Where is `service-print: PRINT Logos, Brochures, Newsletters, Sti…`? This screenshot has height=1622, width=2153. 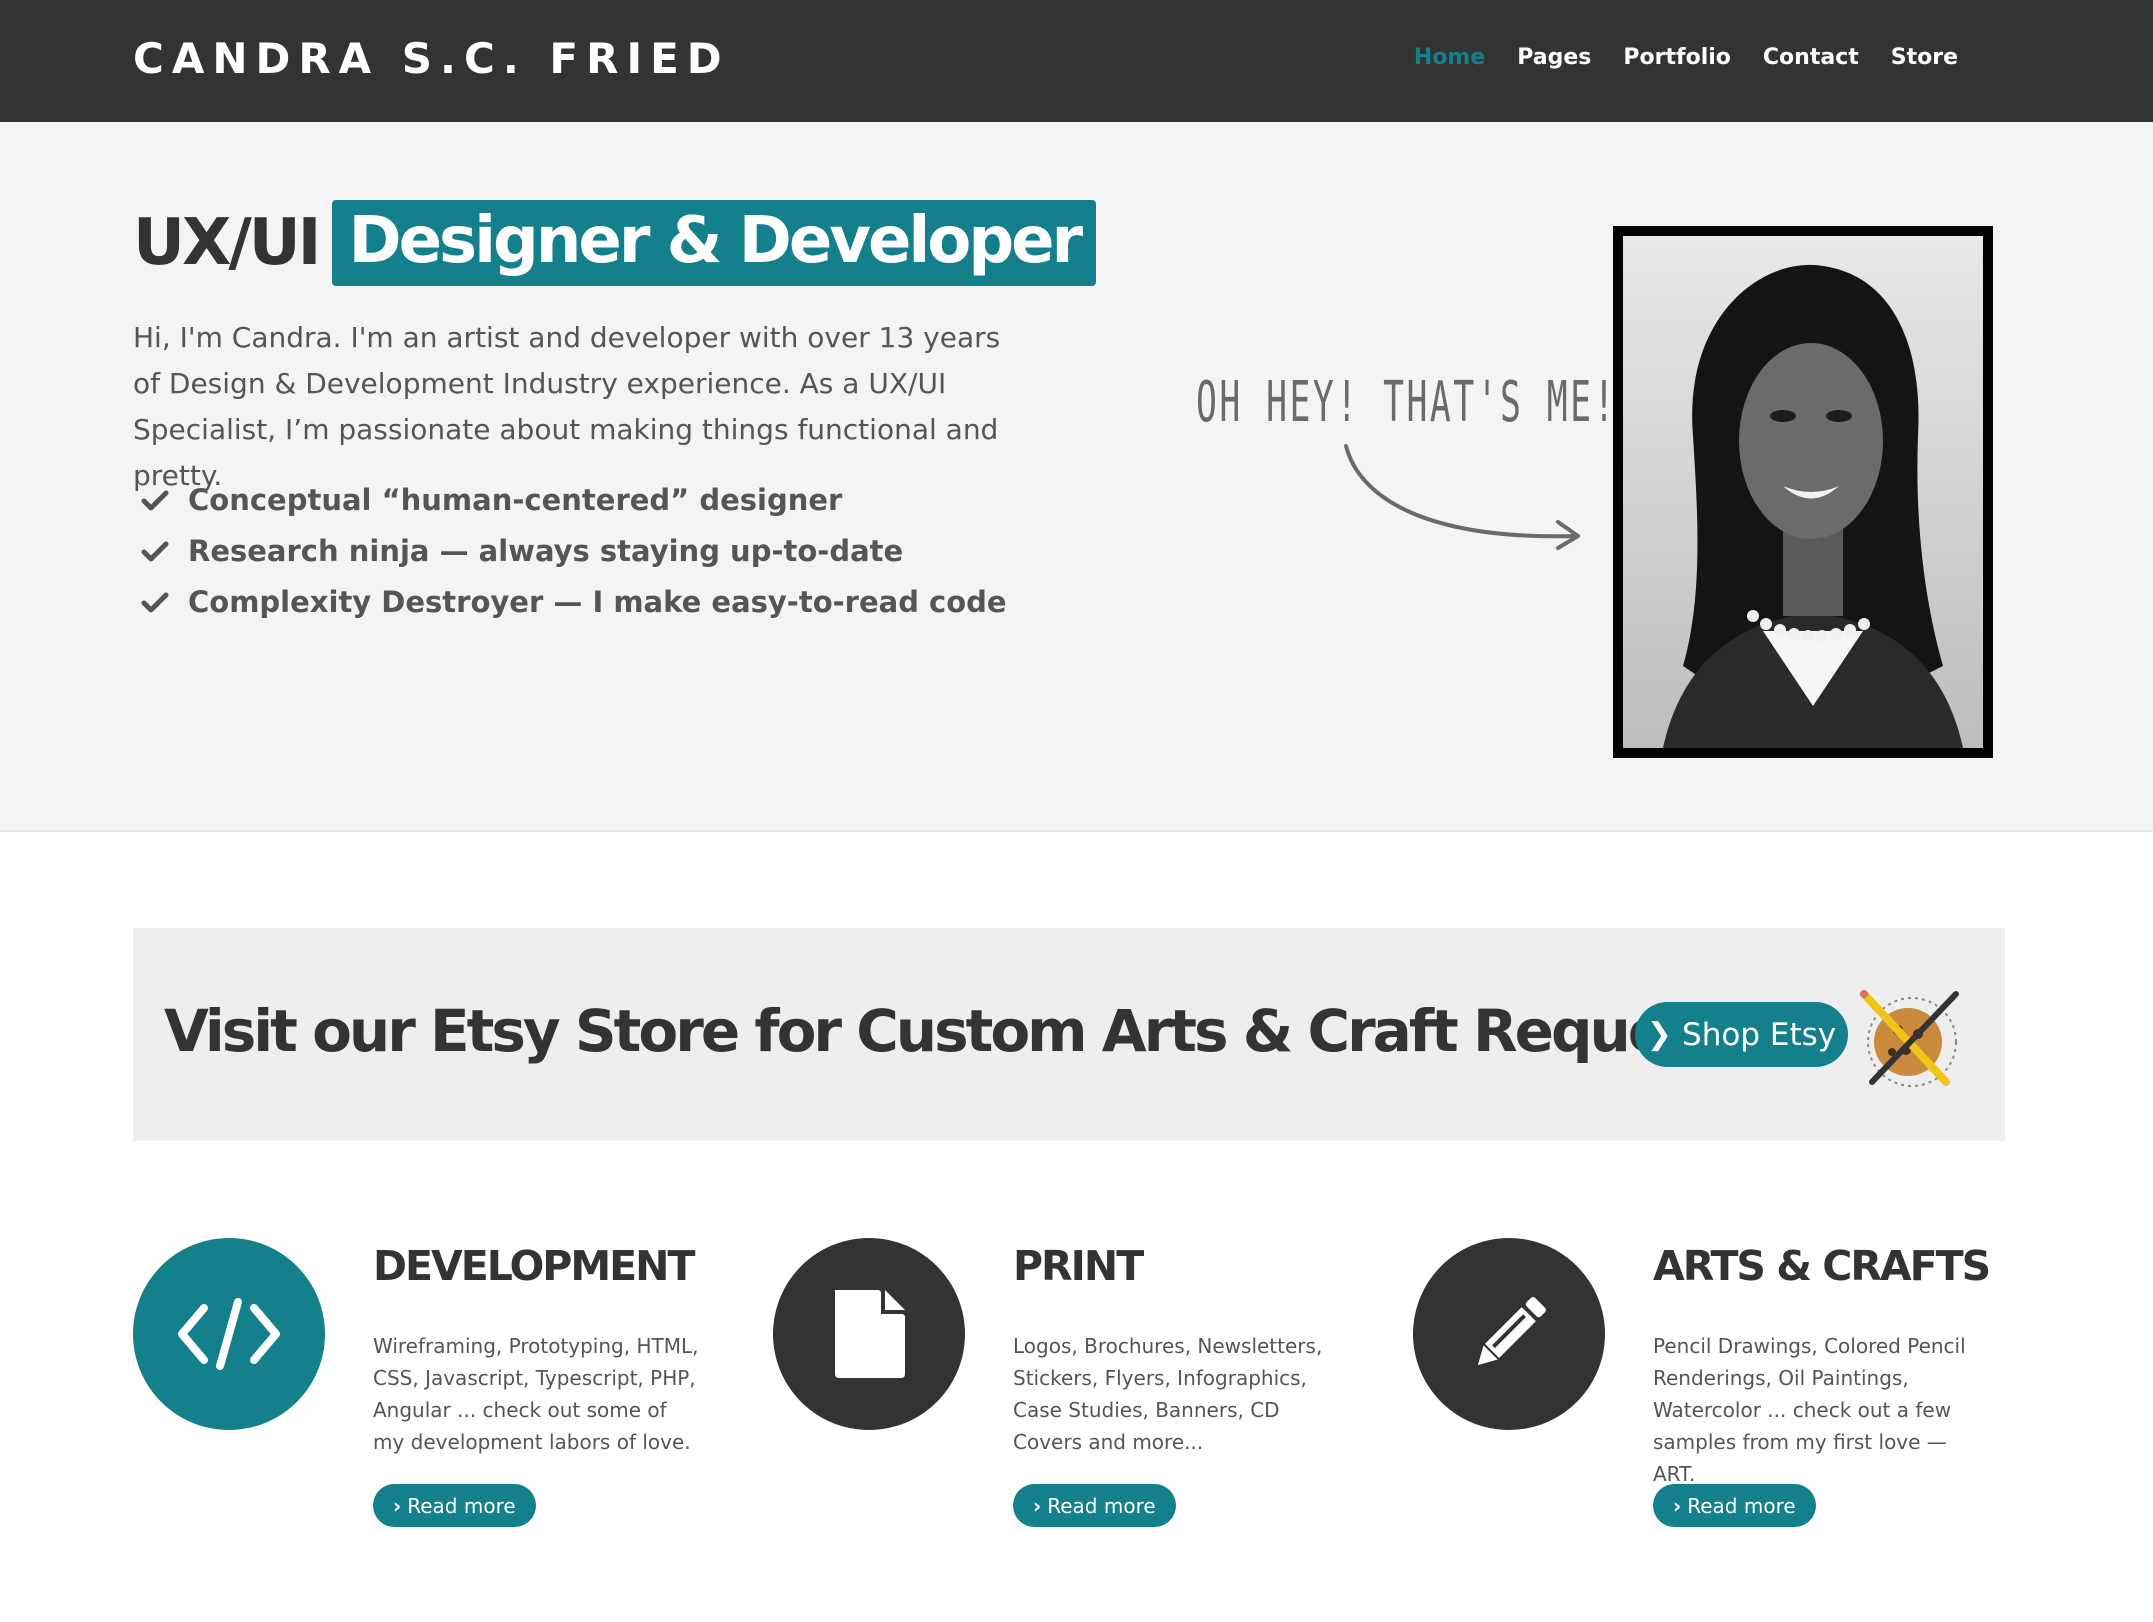
service-print: PRINT Logos, Brochures, Newsletters, Sti… is located at coordinates (1073, 1388).